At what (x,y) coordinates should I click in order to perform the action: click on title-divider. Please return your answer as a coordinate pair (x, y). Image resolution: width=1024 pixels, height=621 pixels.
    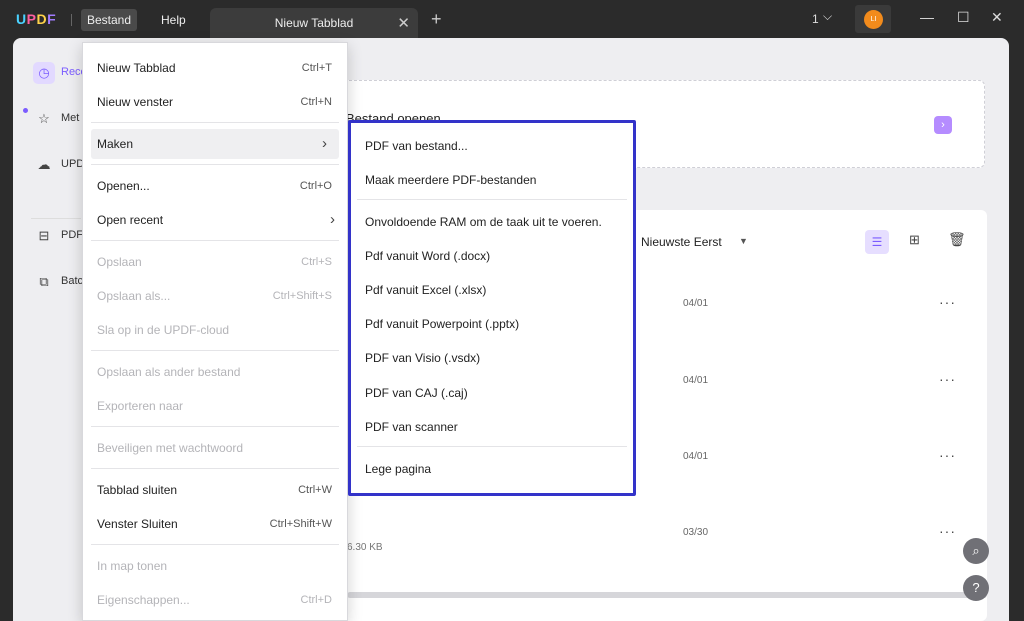
    Looking at the image, I should click on (71, 20).